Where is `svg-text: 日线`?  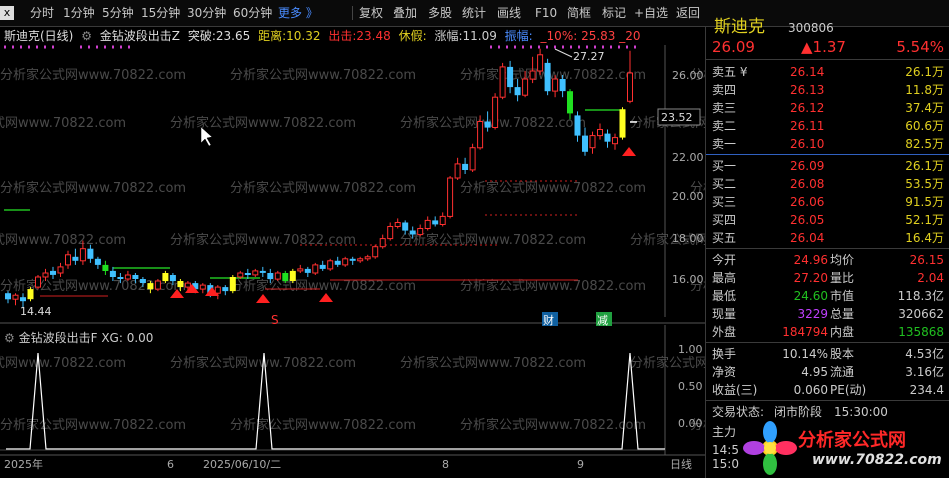 svg-text: 日线 is located at coordinates (681, 464).